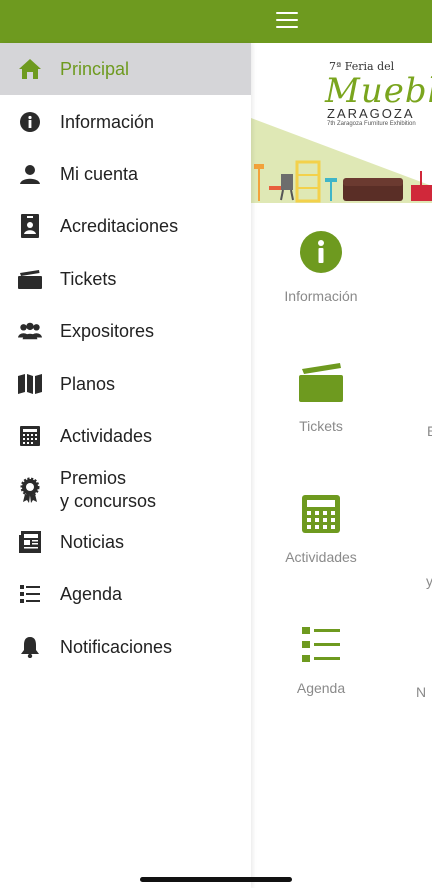 This screenshot has height=888, width=432. I want to click on sidebar-item-label: Notificaciones, so click(116, 646).